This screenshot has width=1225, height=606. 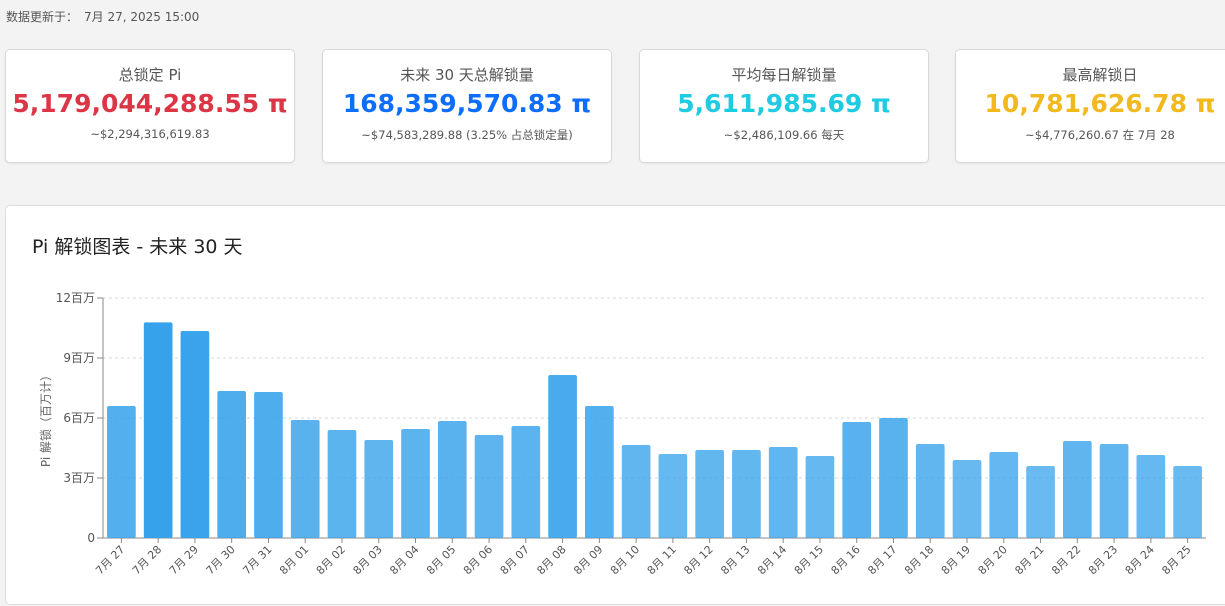 I want to click on bar-8月01, so click(x=305, y=479).